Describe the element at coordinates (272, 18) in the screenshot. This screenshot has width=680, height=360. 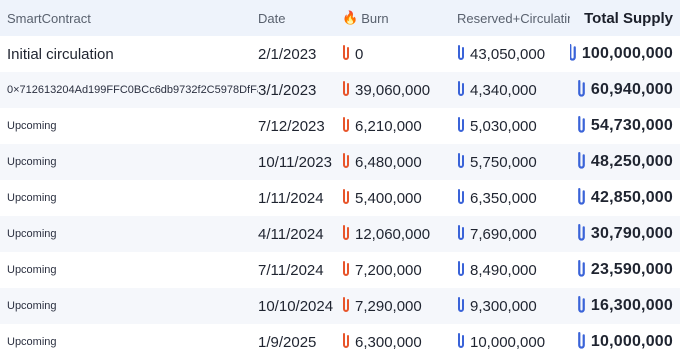
I see `header-date: Date` at that location.